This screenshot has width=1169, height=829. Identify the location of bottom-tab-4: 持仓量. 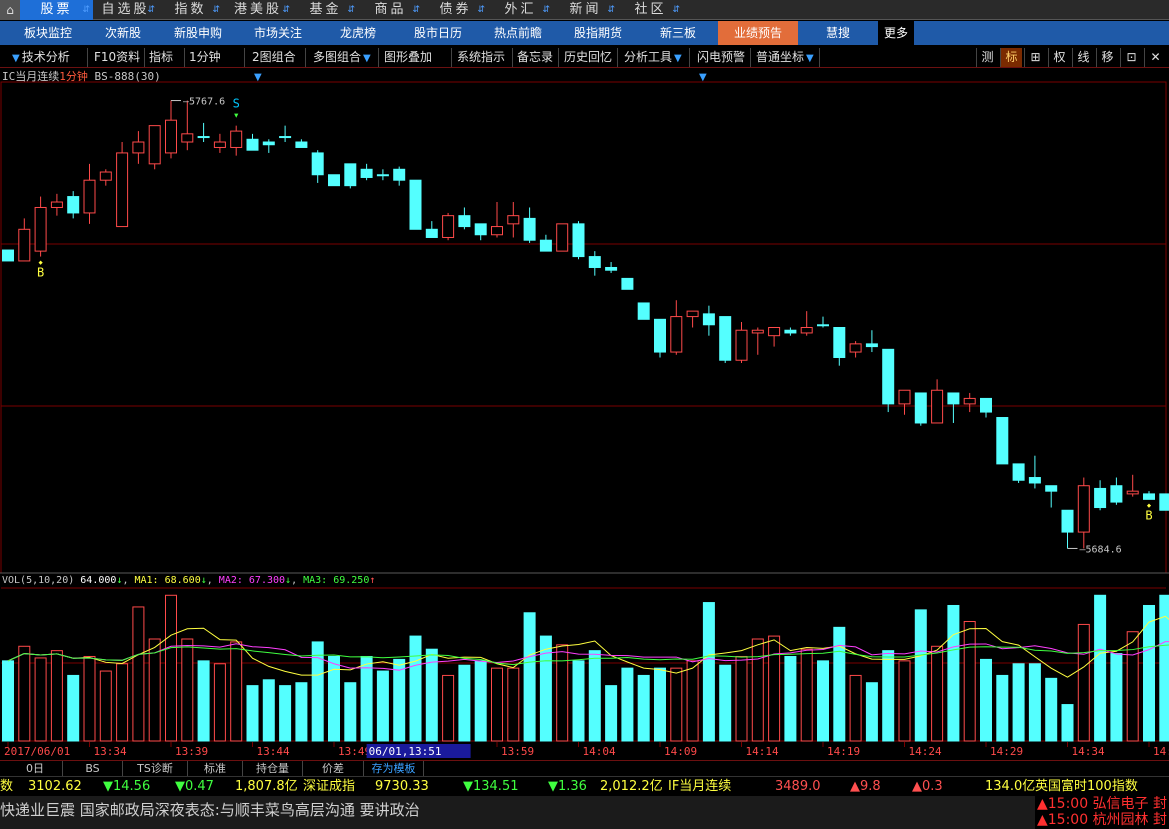
(273, 769).